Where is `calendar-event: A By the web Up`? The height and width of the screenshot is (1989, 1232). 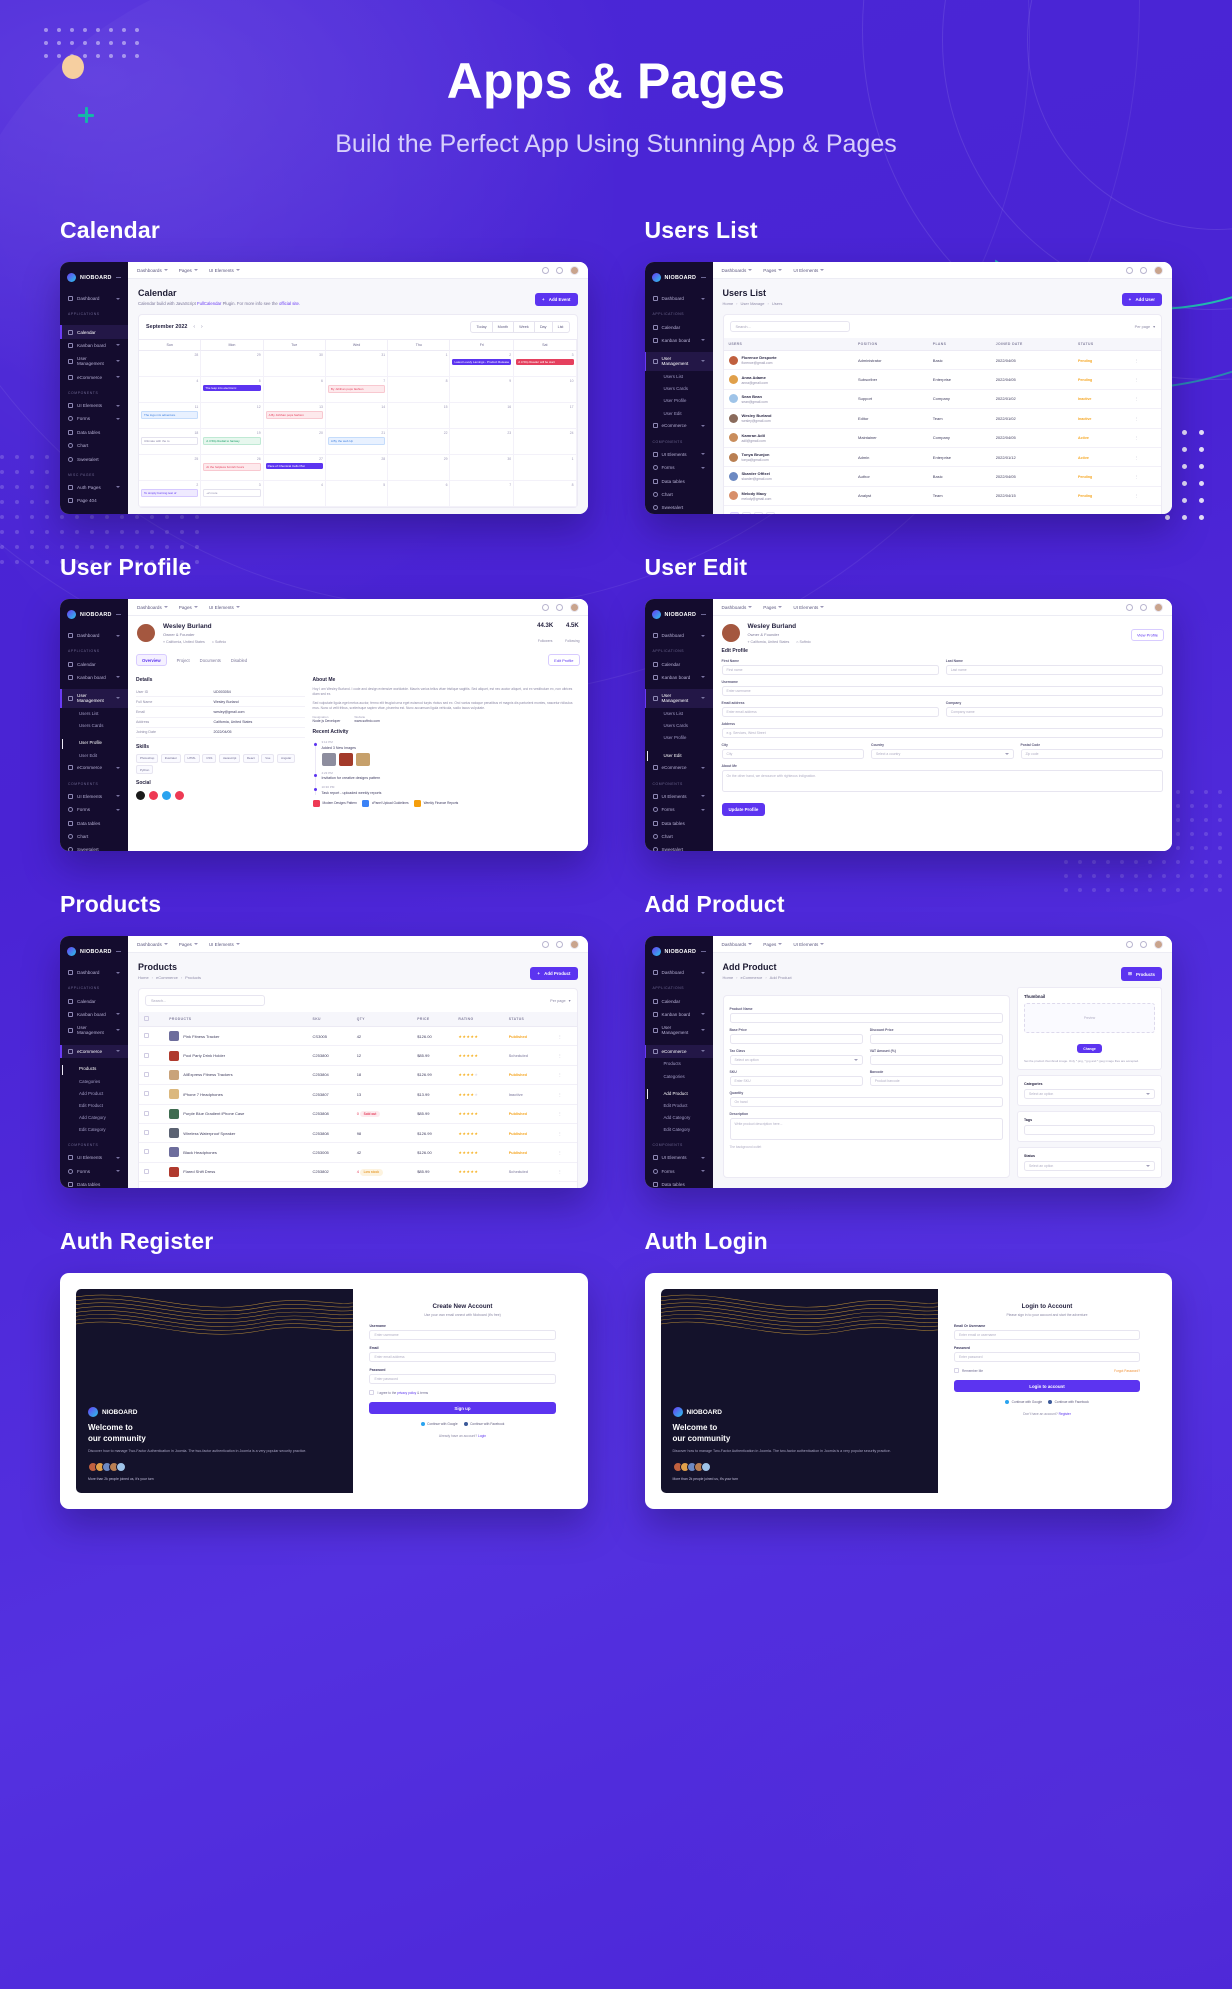
calendar-event: A By the web Up is located at coordinates (356, 441).